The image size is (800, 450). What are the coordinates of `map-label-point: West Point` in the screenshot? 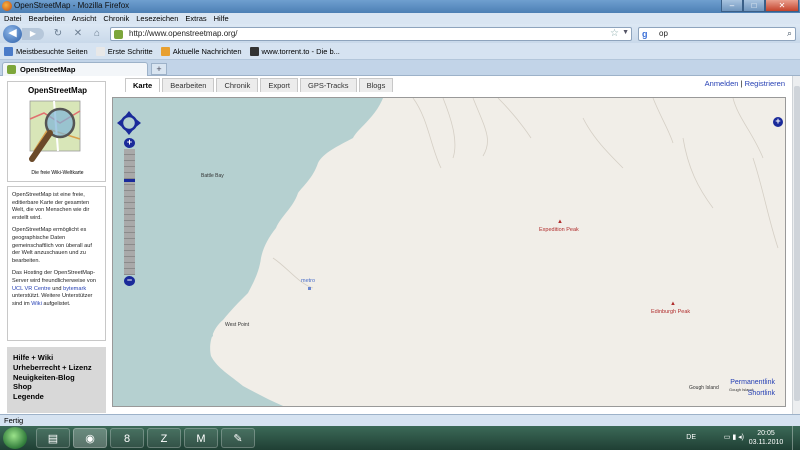 It's located at (237, 325).